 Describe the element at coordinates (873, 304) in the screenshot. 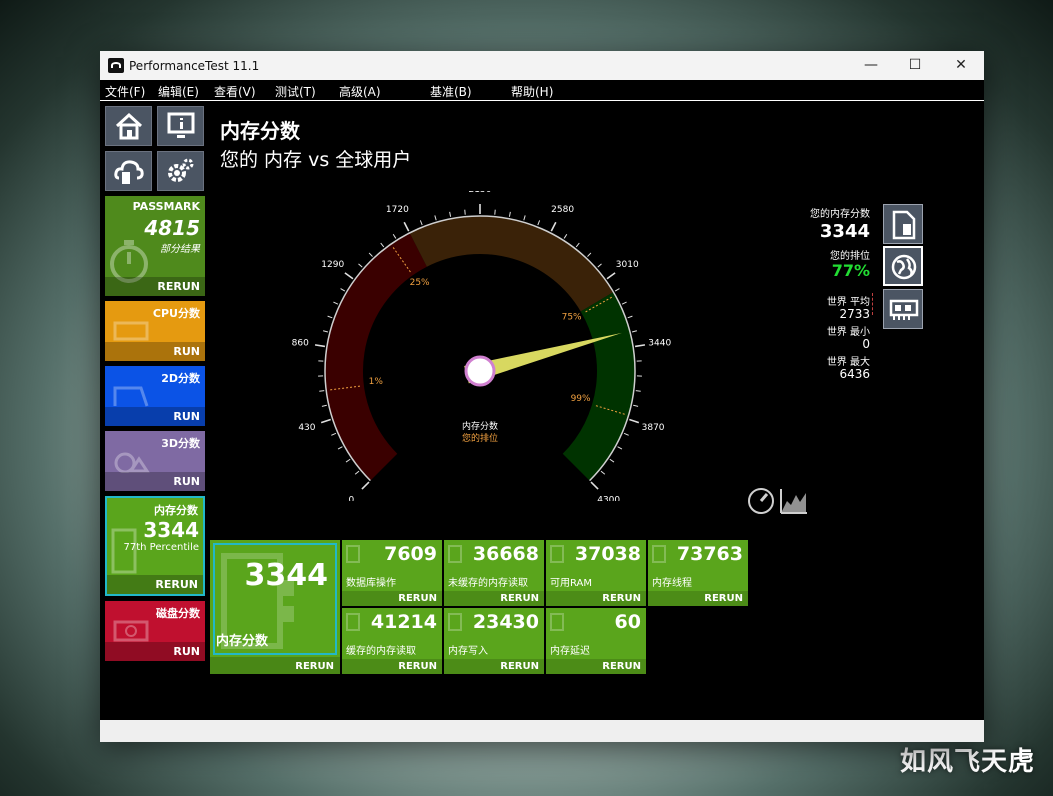

I see `avg-marker-line` at that location.